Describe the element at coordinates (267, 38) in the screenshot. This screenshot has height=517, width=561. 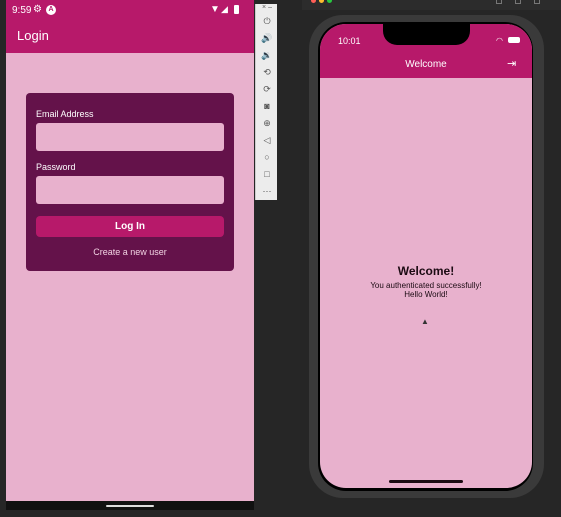
I see `volume-up-icon: 🔊` at that location.